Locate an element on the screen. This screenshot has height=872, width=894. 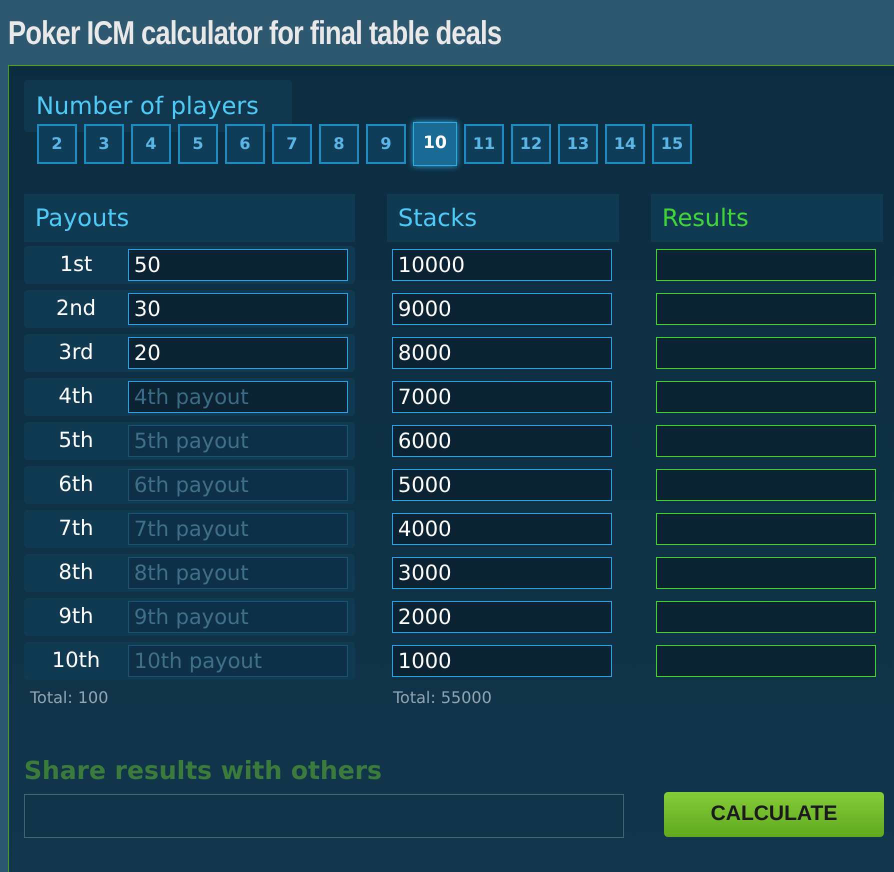
place-label: 4th is located at coordinates (76, 396).